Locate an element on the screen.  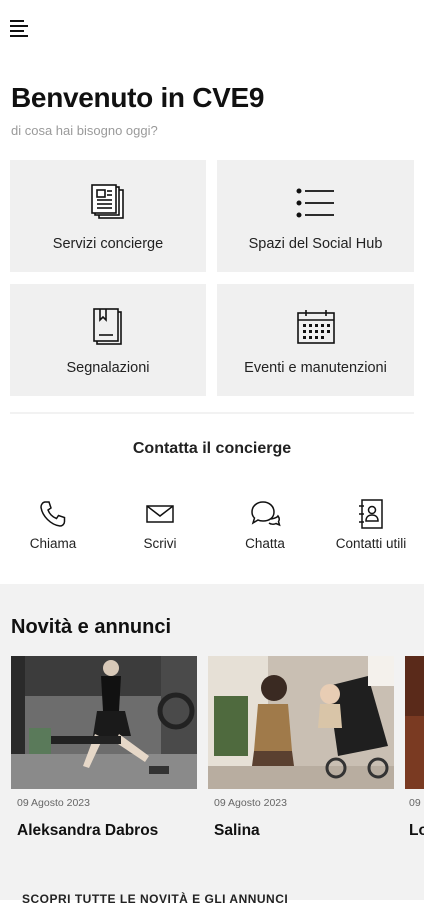
envelope-icon is located at coordinates (160, 514).